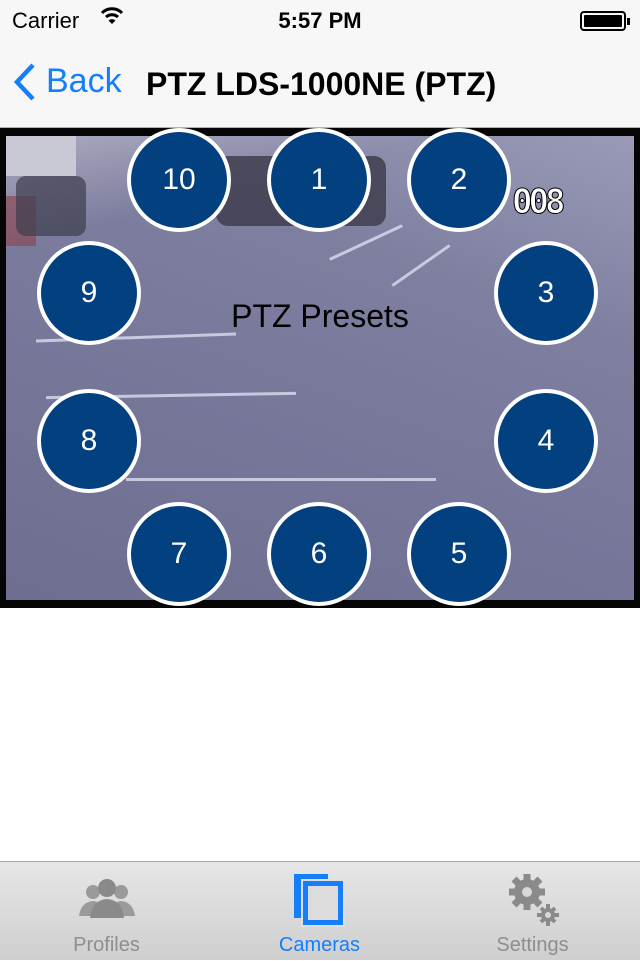  Describe the element at coordinates (24, 81) in the screenshot. I see `chevron-left-icon` at that location.